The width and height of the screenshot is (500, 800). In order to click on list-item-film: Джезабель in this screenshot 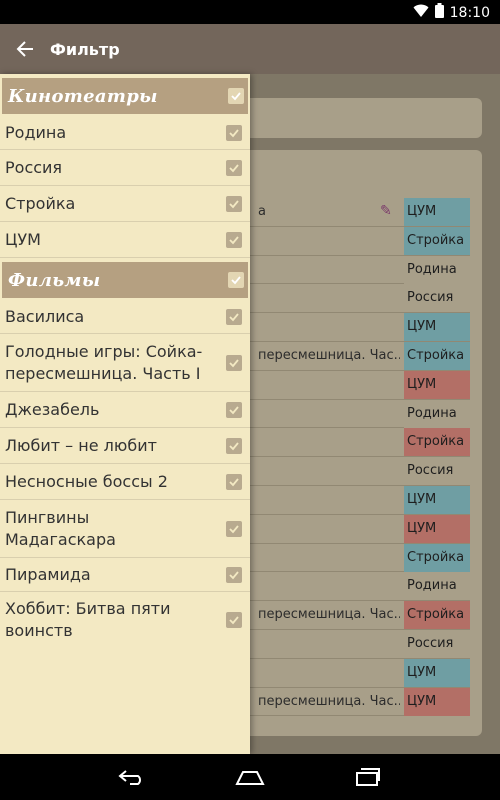, I will do `click(125, 410)`.